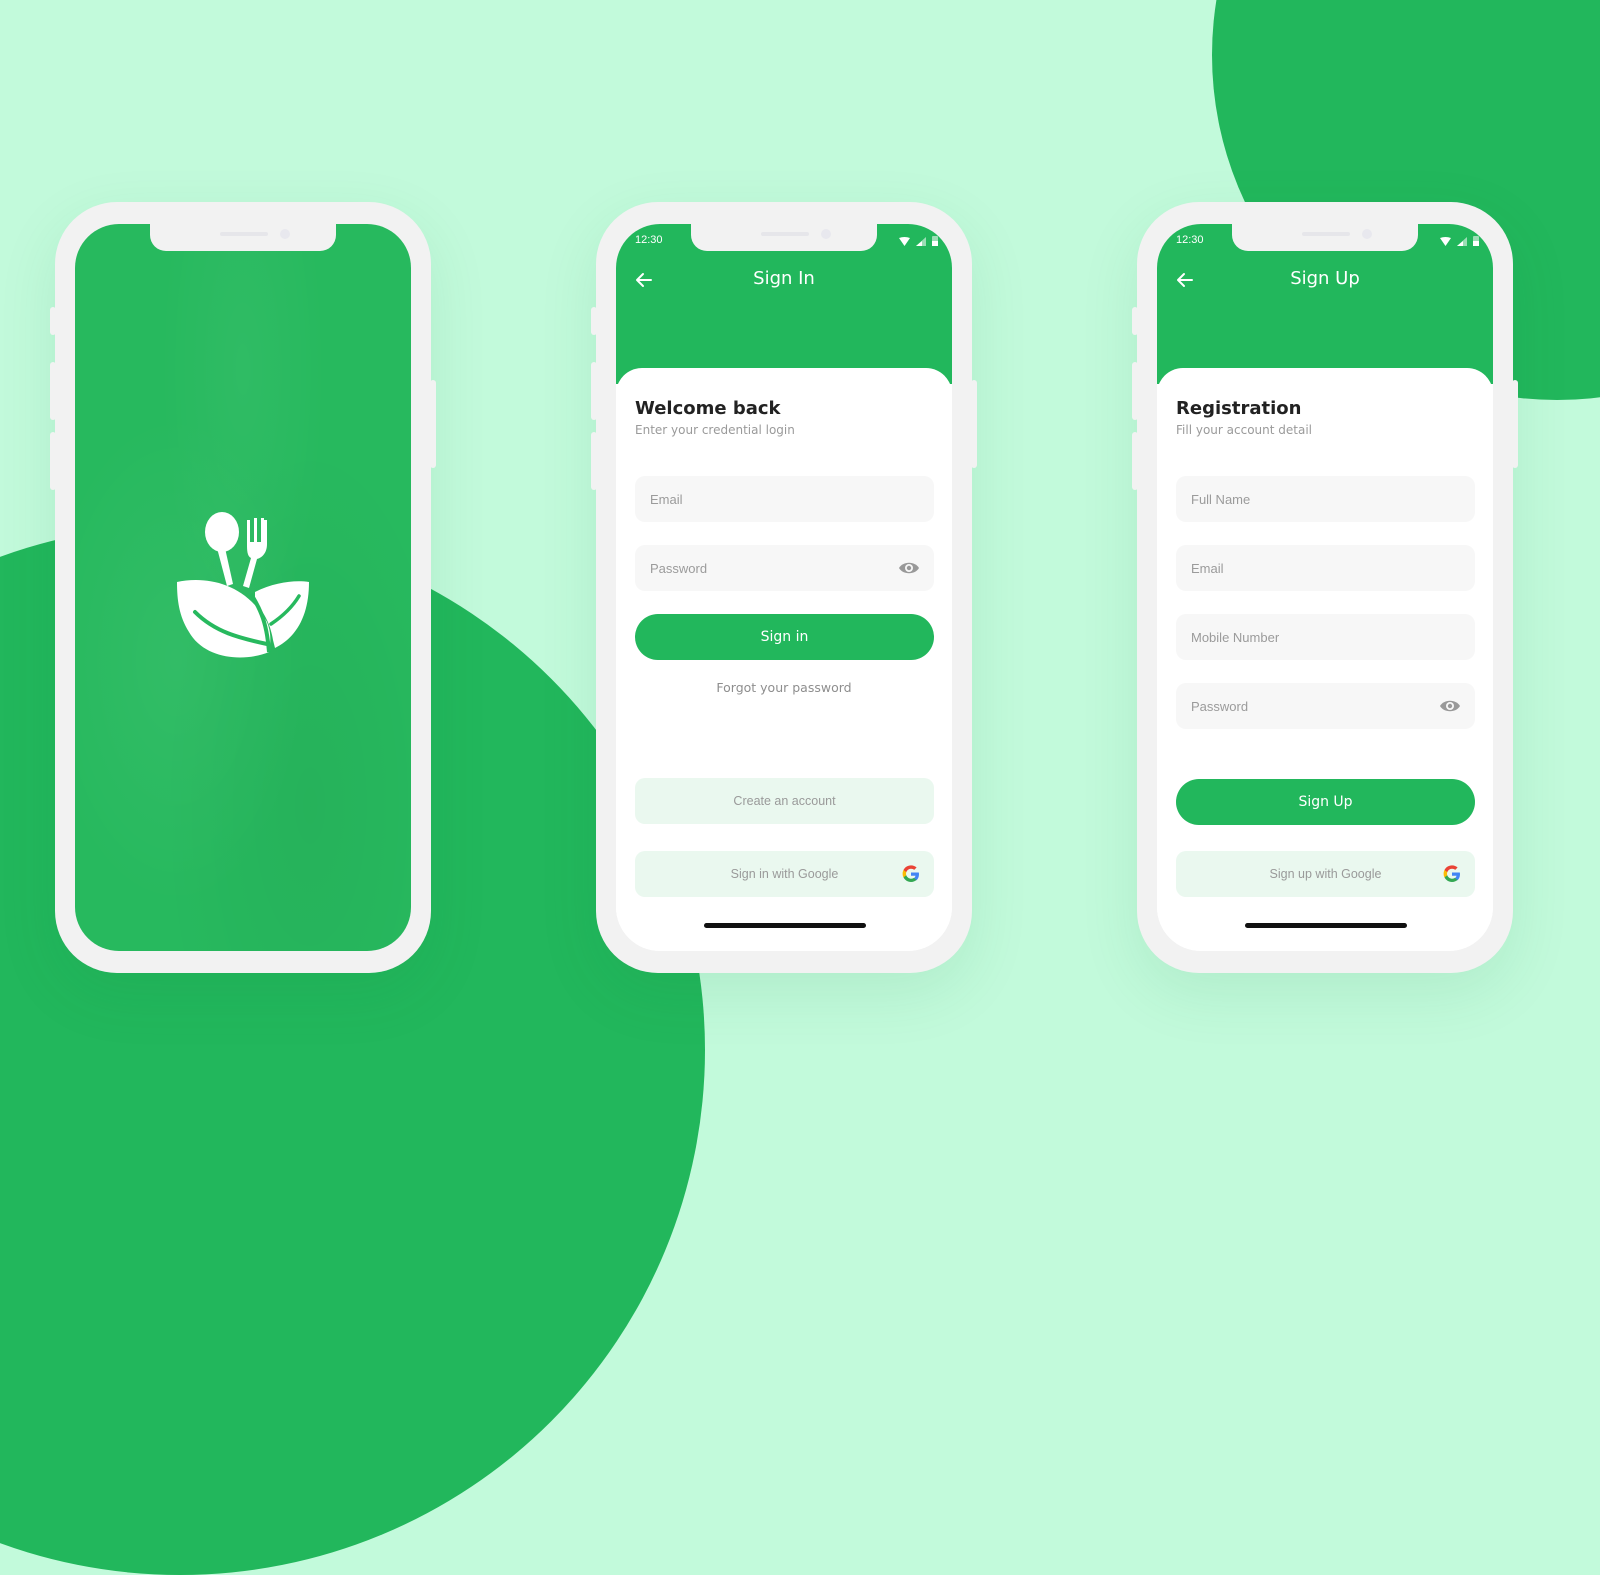 The width and height of the screenshot is (1600, 1575). I want to click on mobile-input, so click(1325, 637).